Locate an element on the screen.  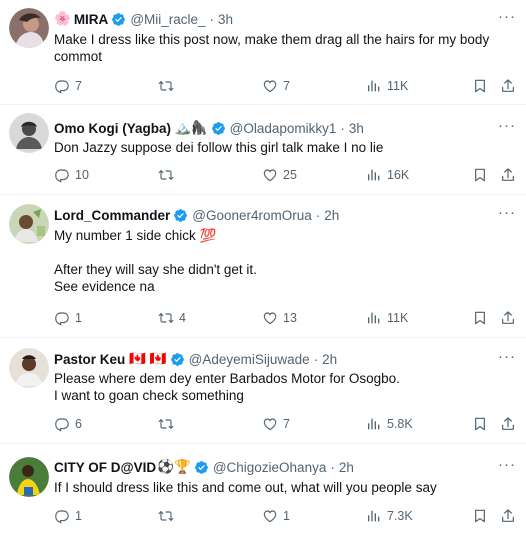
author-name: MIRA is located at coordinates (91, 19).